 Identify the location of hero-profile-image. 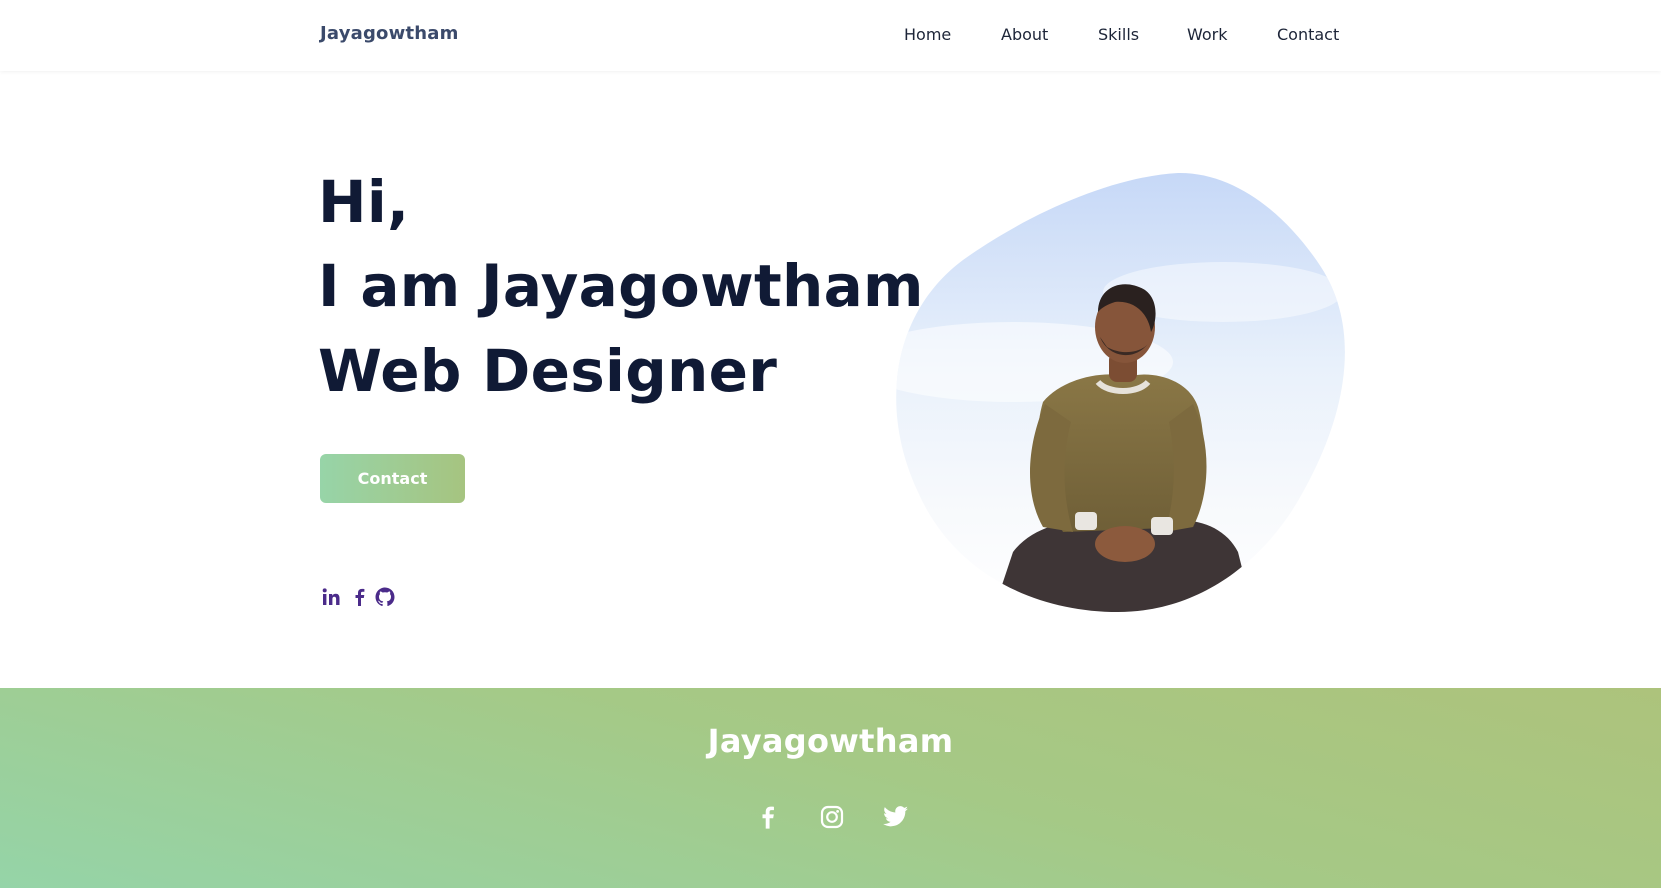
(1119, 392).